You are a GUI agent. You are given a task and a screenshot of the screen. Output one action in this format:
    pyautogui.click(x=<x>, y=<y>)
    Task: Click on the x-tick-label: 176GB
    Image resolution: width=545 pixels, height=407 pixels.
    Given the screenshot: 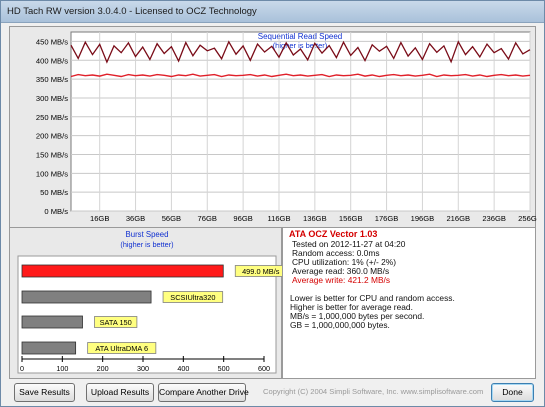 What is the action you would take?
    pyautogui.click(x=387, y=218)
    